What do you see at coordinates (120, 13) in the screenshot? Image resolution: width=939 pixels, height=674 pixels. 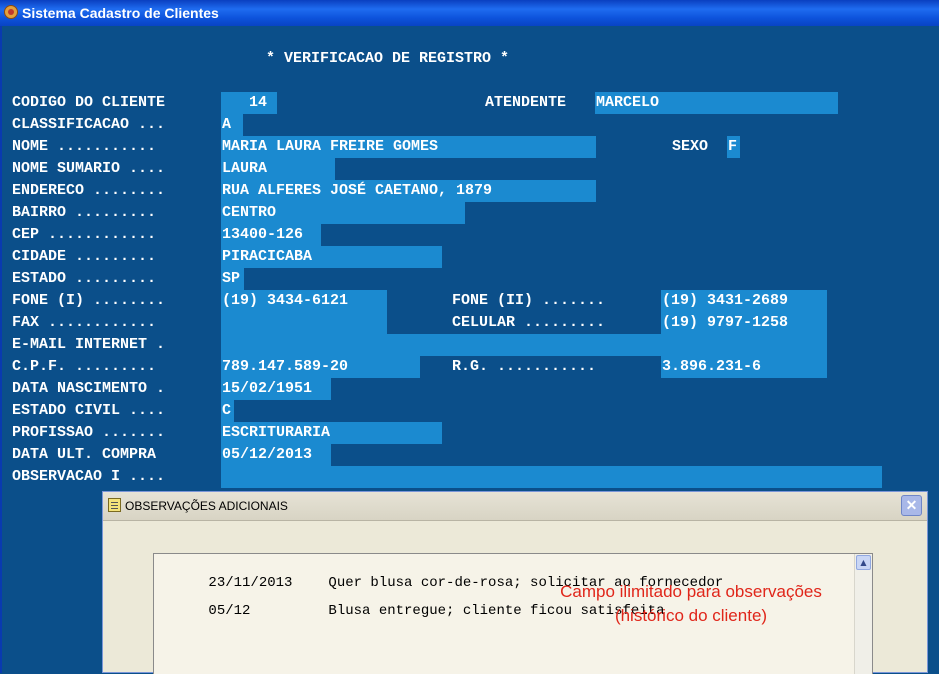 I see `window-title: Sistema Cadastro de Clientes` at bounding box center [120, 13].